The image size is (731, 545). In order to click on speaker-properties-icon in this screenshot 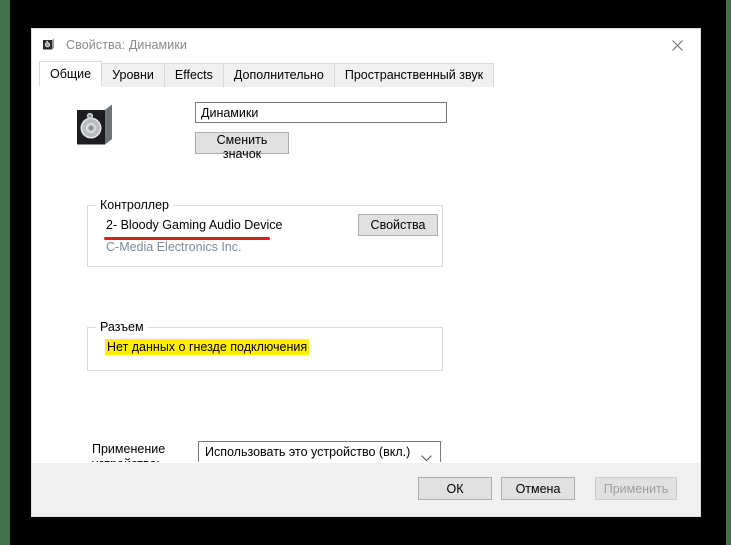, I will do `click(49, 45)`.